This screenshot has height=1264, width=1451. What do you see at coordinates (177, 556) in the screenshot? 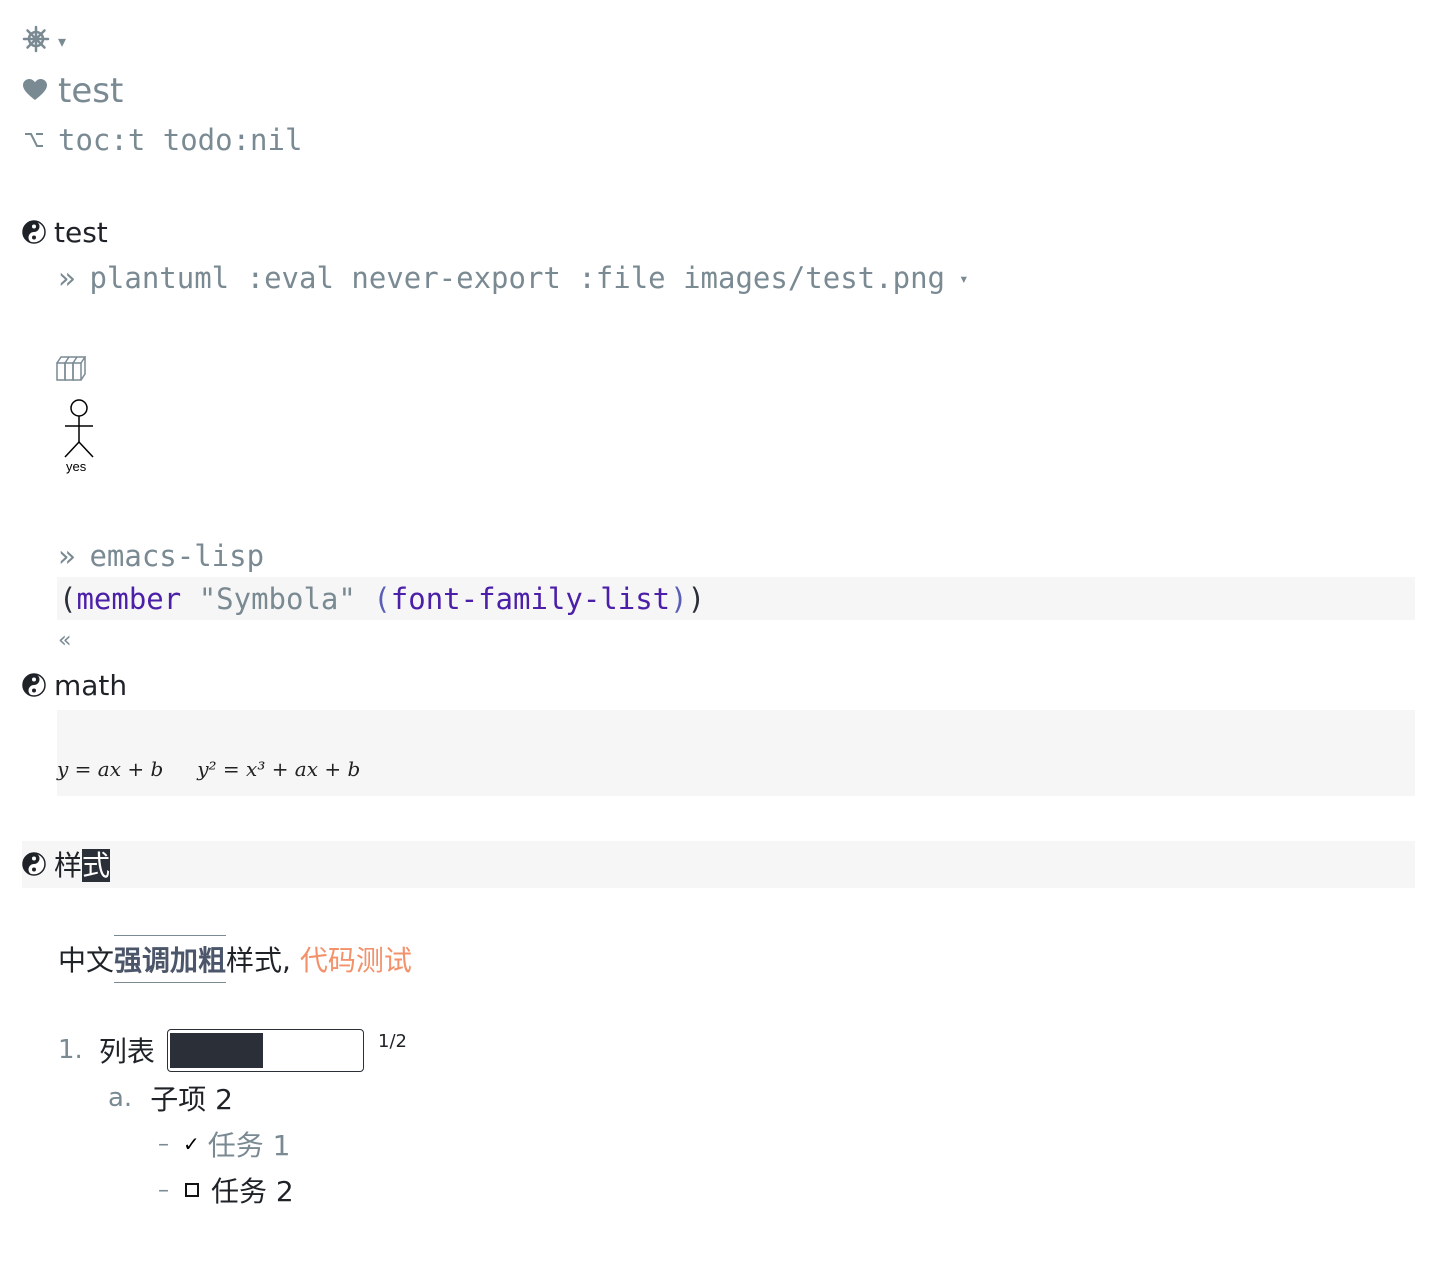
I see `src-lang: emacs-lisp` at bounding box center [177, 556].